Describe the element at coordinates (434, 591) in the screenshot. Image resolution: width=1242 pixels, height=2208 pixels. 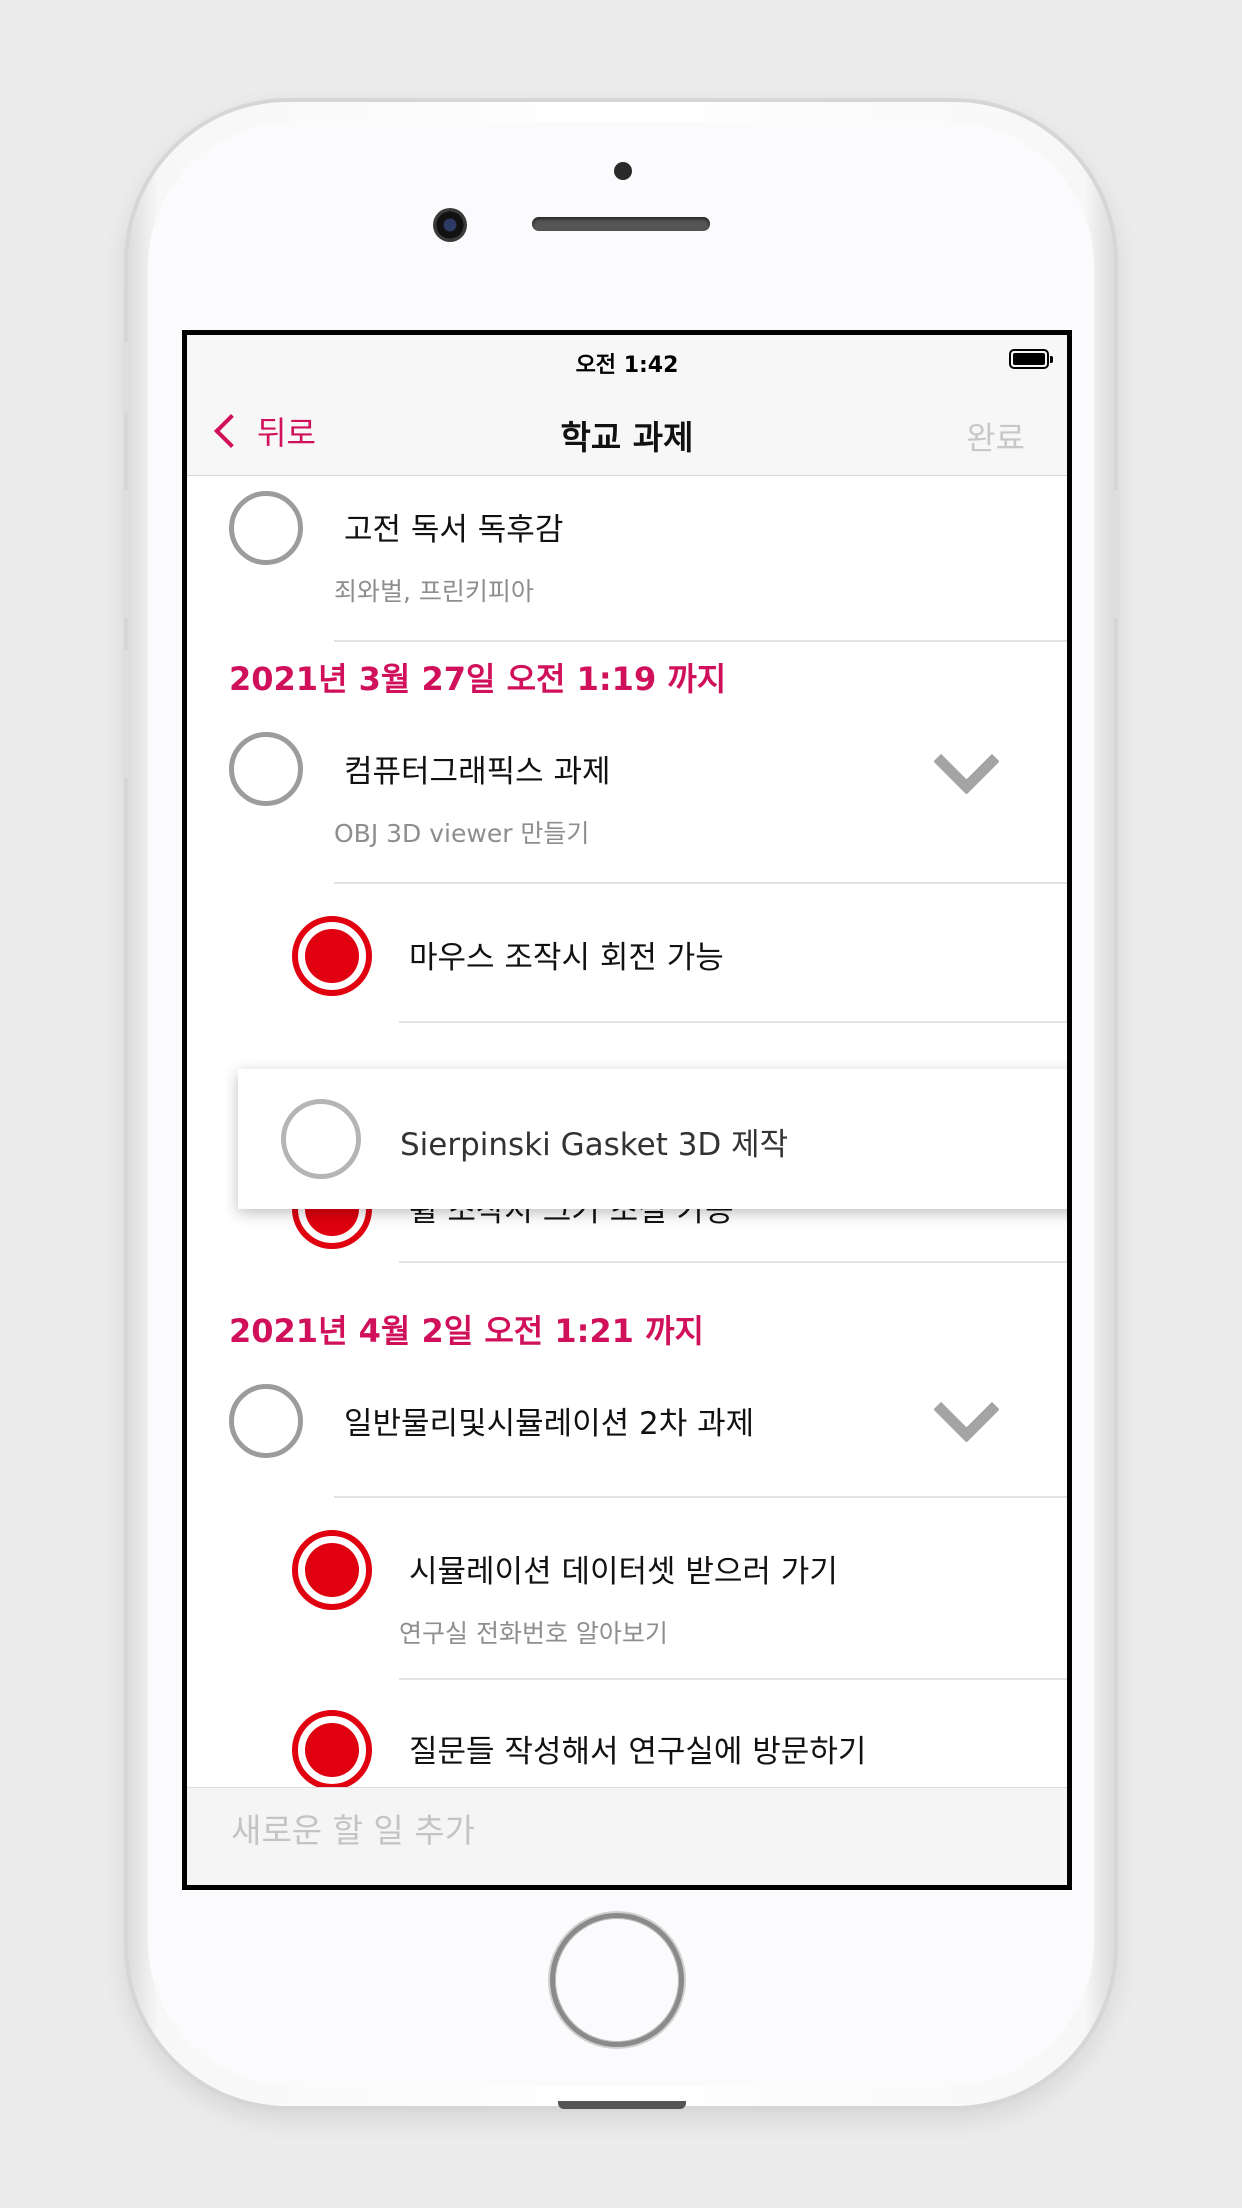
I see `item-subtitle: 죄와벌, 프린키피아` at that location.